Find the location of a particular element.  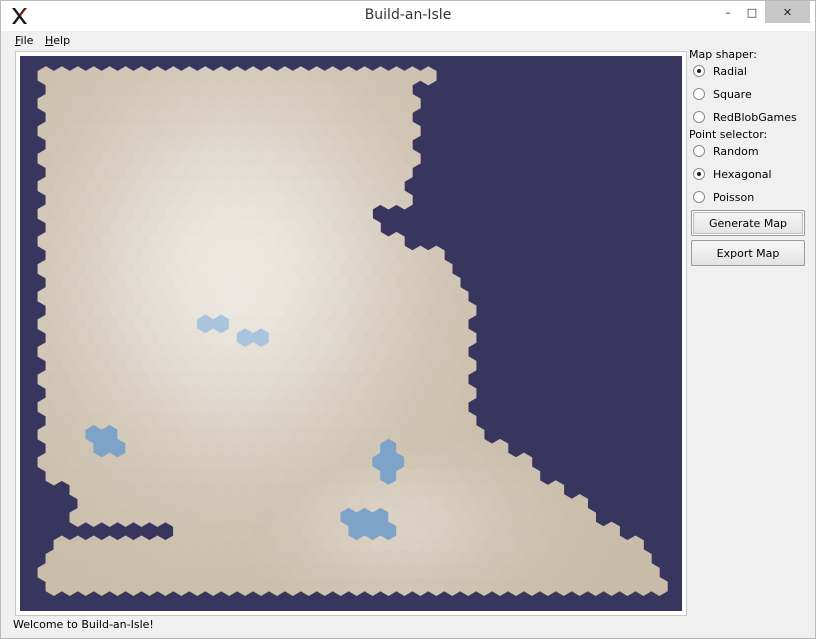

generate-map-button: Generate Map is located at coordinates (748, 223).